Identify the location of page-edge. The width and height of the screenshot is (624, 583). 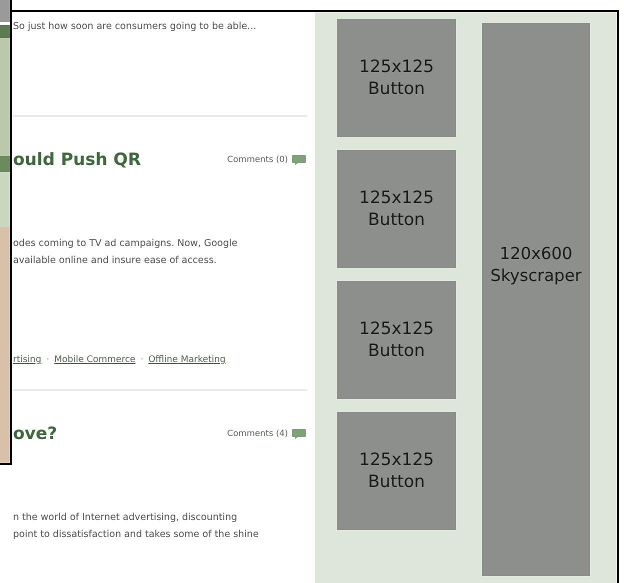
(5, 11).